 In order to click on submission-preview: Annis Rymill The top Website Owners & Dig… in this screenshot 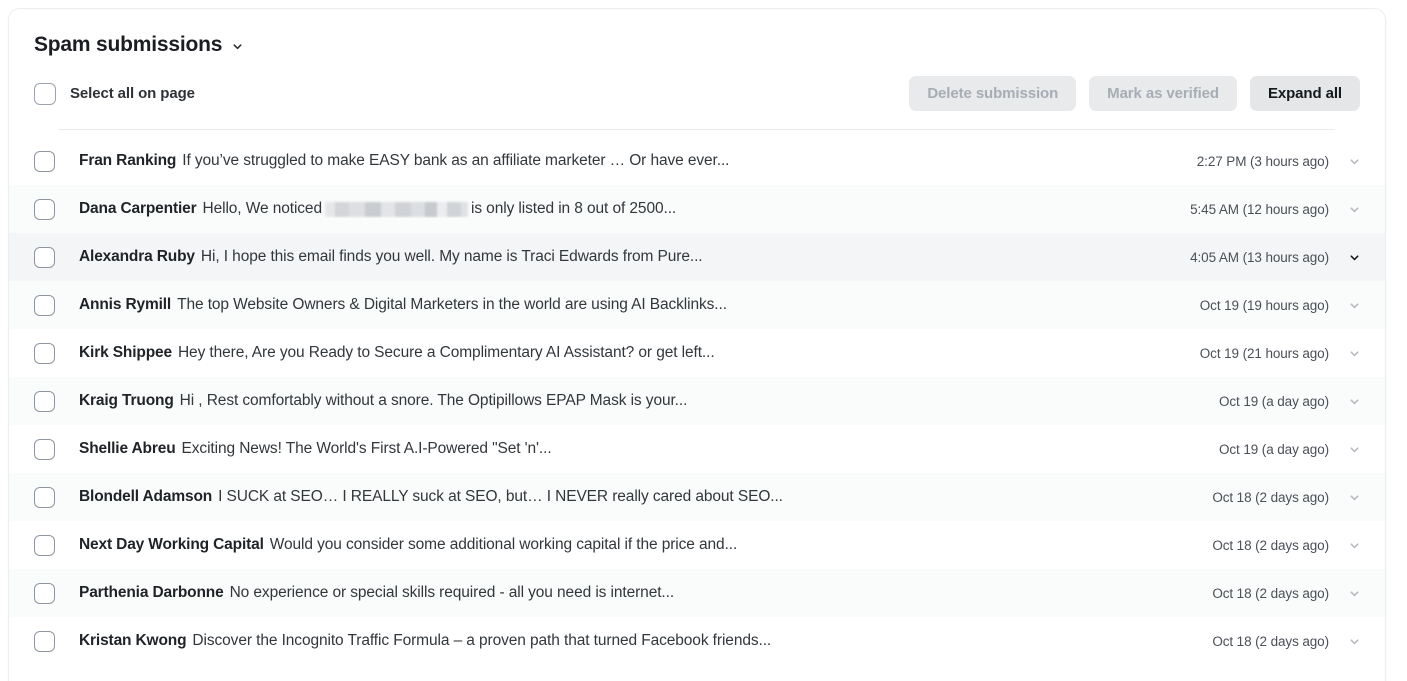, I will do `click(639, 305)`.